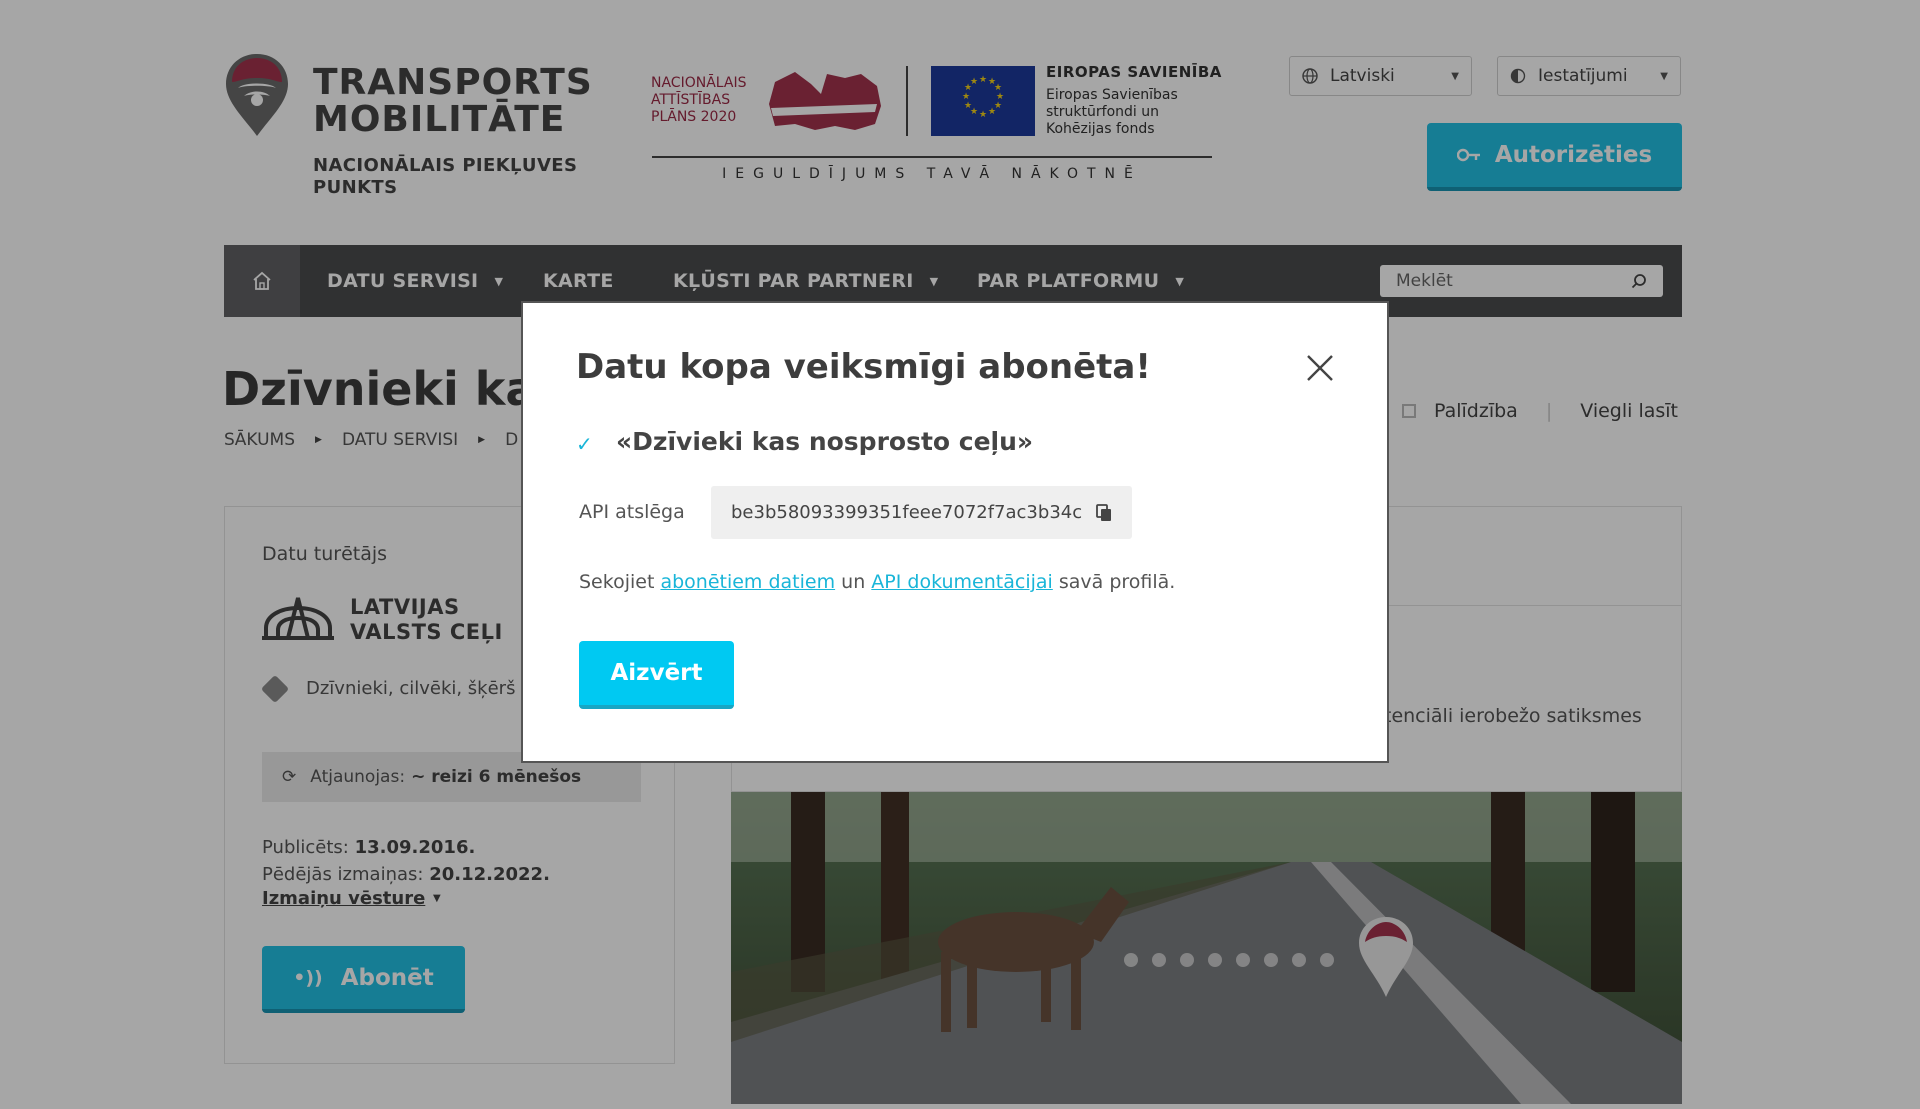  Describe the element at coordinates (584, 444) in the screenshot. I see `checkmark-icon: ✓` at that location.